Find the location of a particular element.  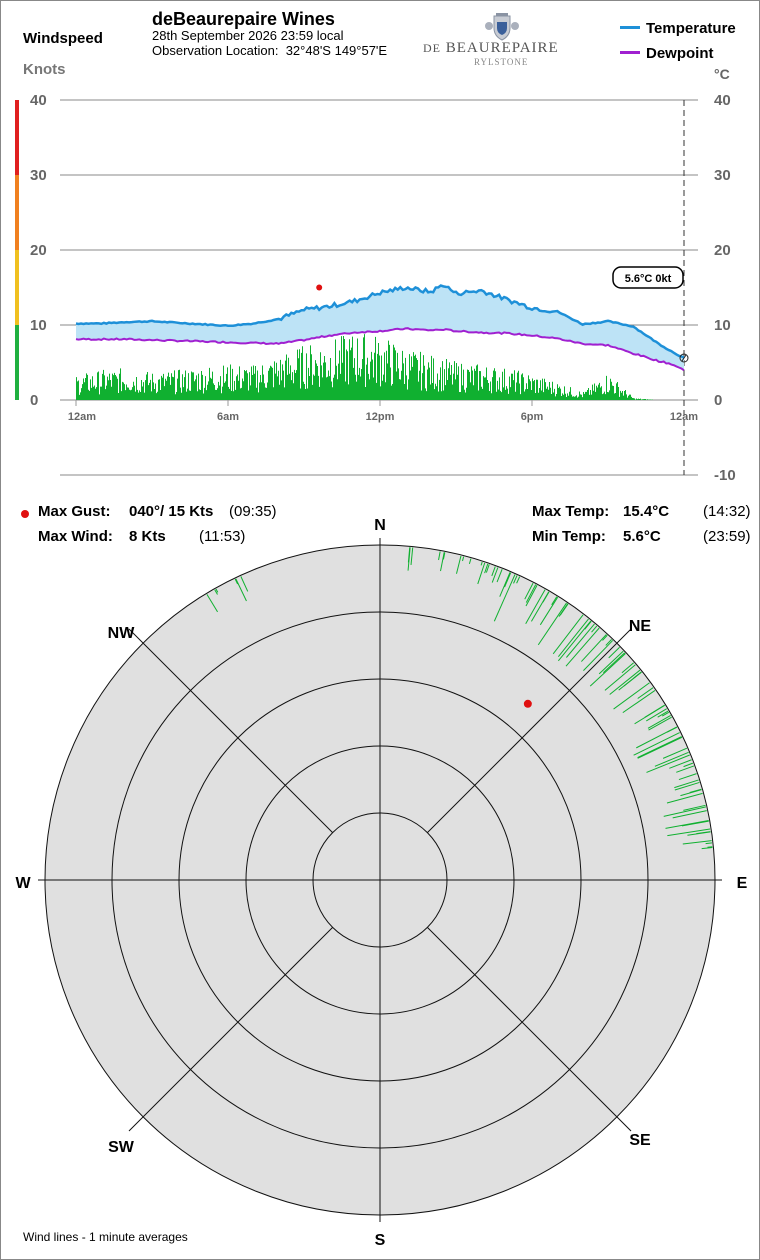

compass-label-nw: NW is located at coordinates (122, 633).